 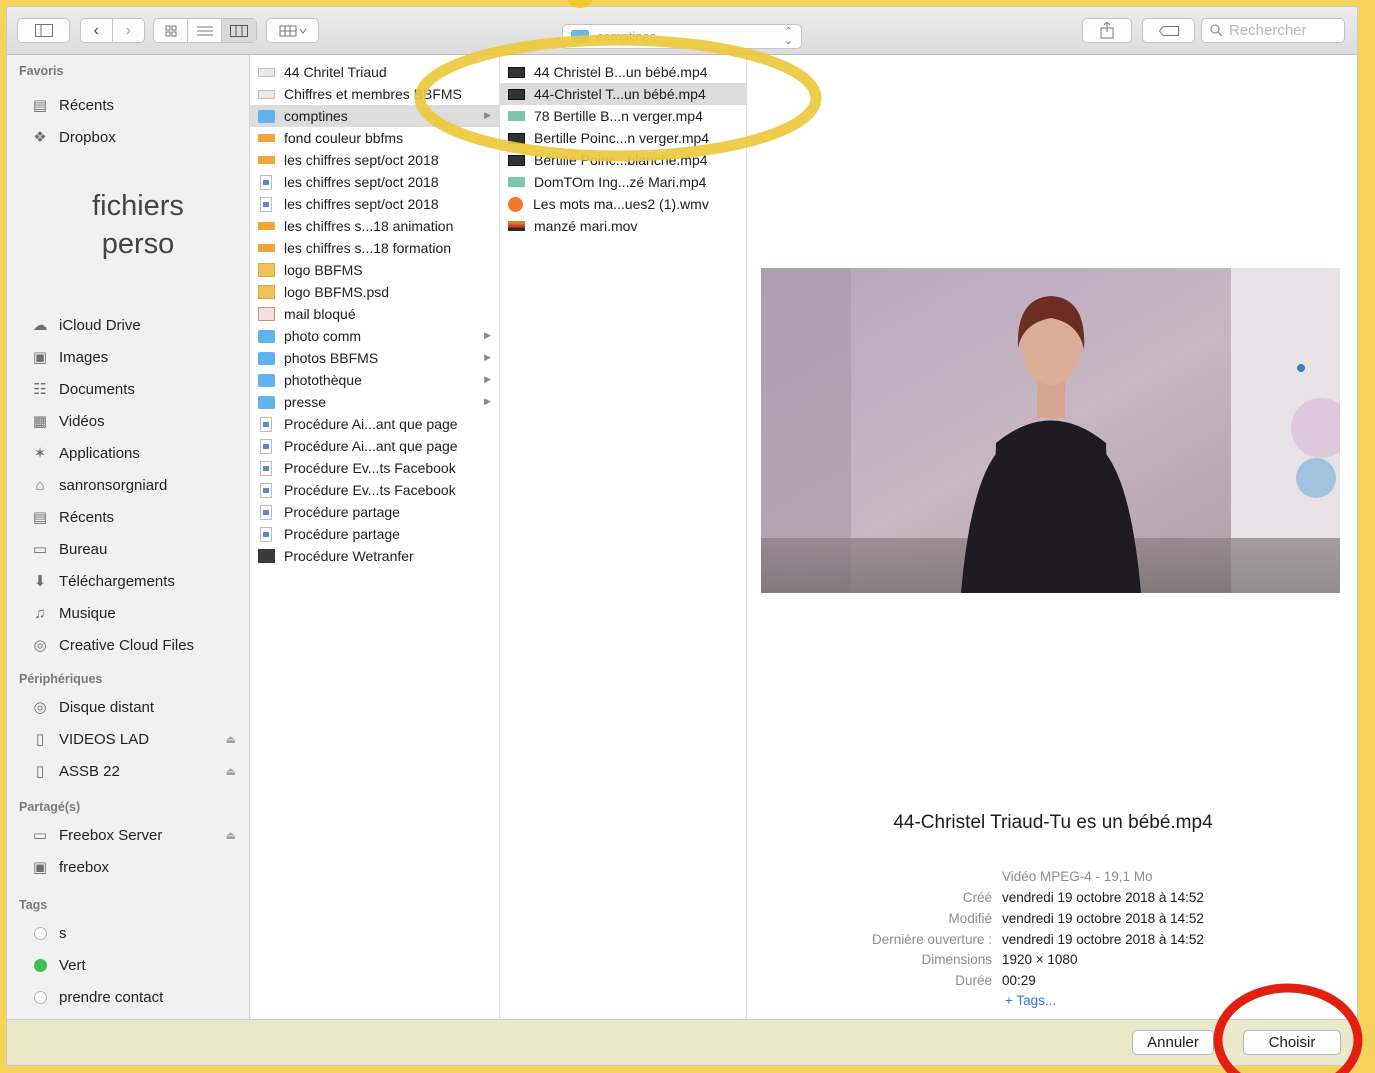 What do you see at coordinates (136, 739) in the screenshot?
I see `sidebar-item-device-1: ▯ VIDEOS LAD ⏏` at bounding box center [136, 739].